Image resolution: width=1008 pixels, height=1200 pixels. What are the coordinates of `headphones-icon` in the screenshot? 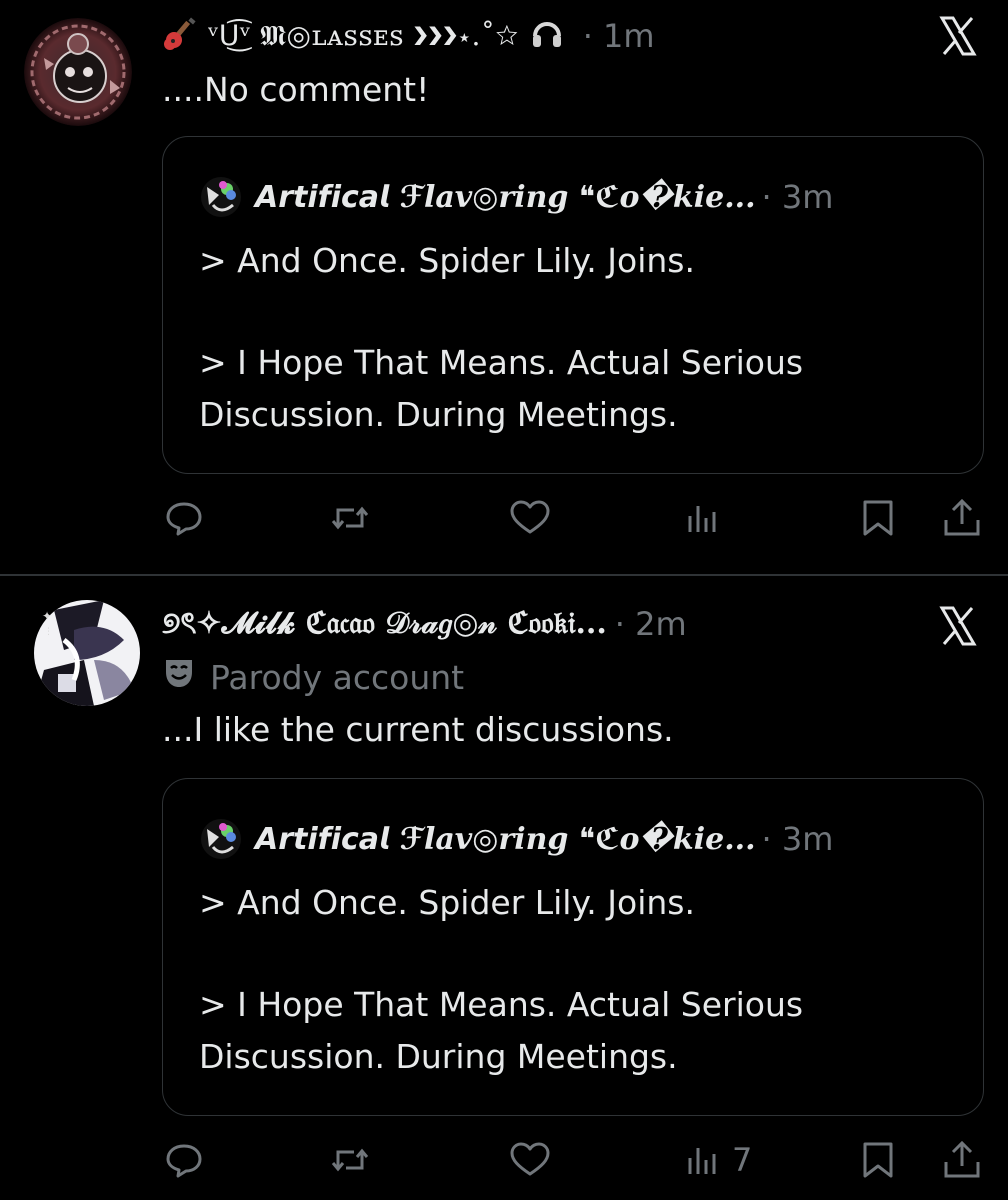 It's located at (547, 36).